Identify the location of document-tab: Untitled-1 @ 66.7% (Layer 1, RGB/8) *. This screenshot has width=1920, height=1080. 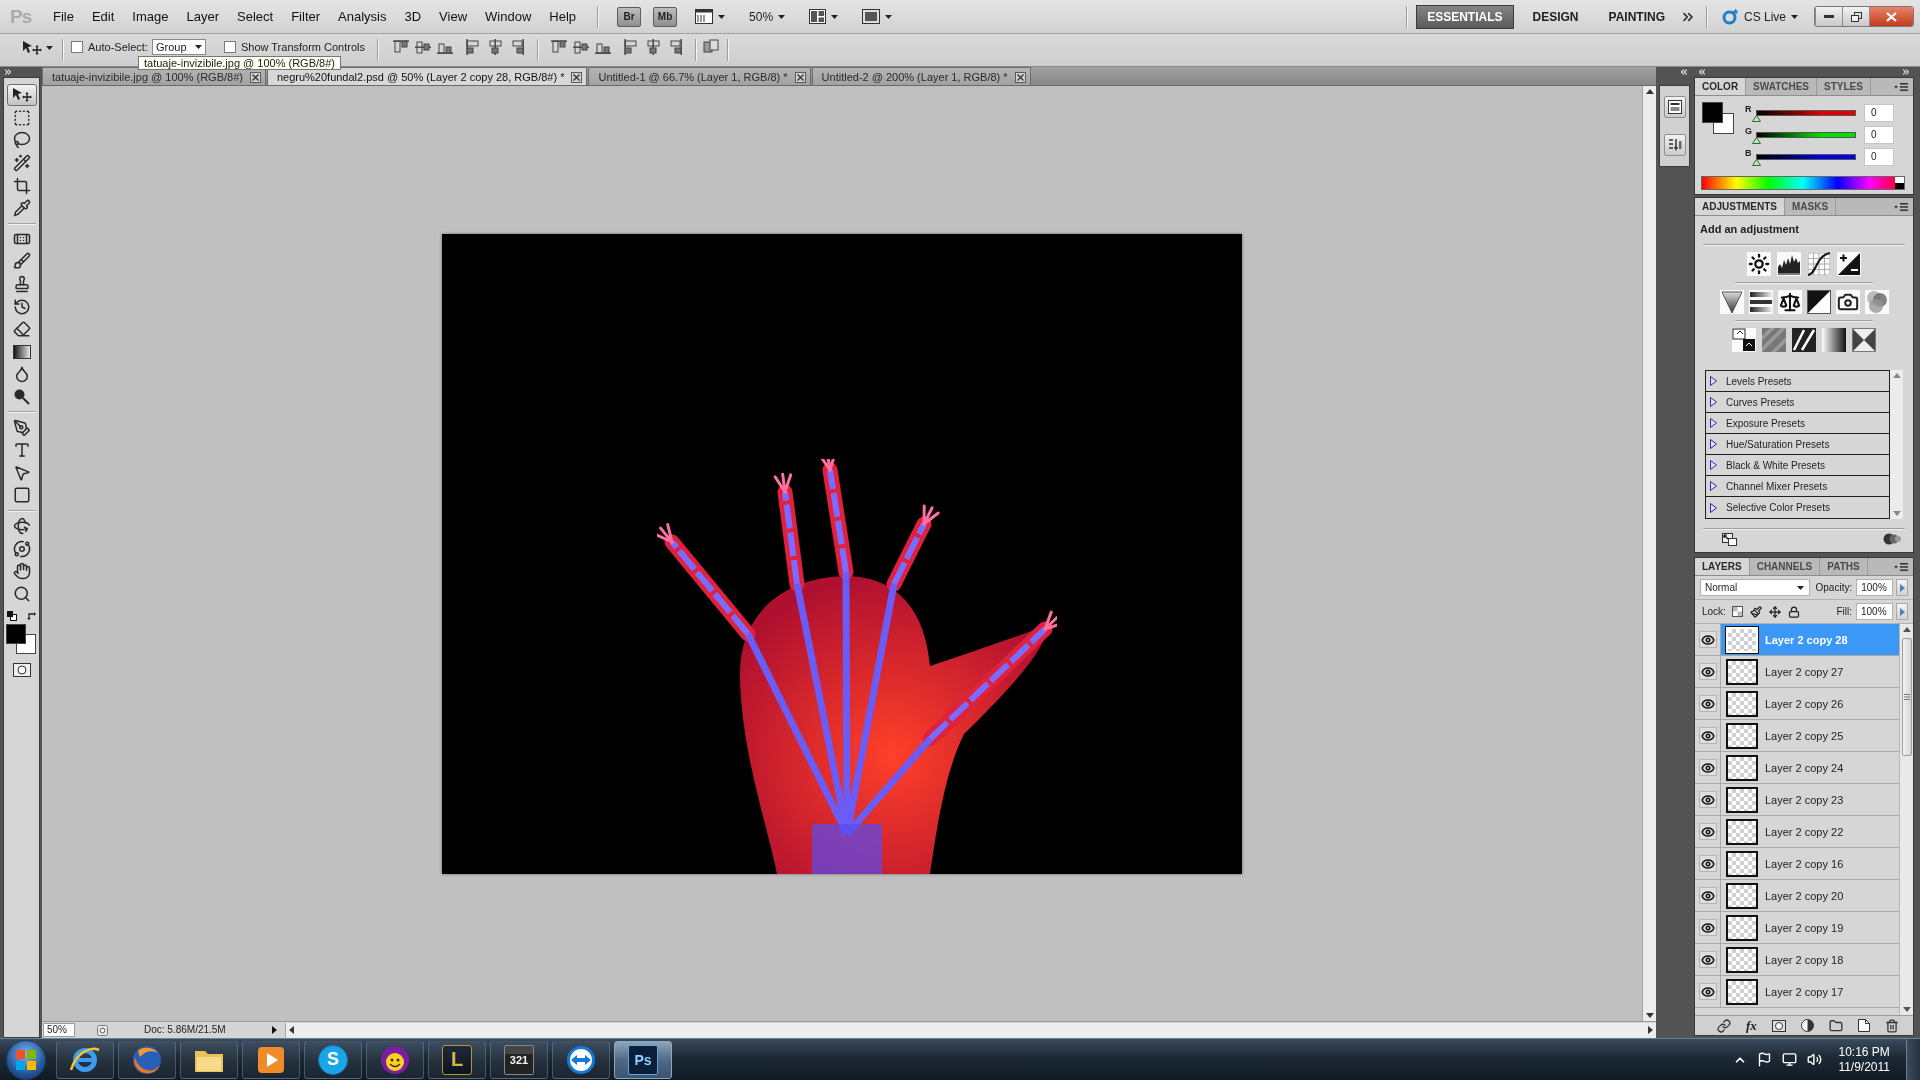
(699, 76).